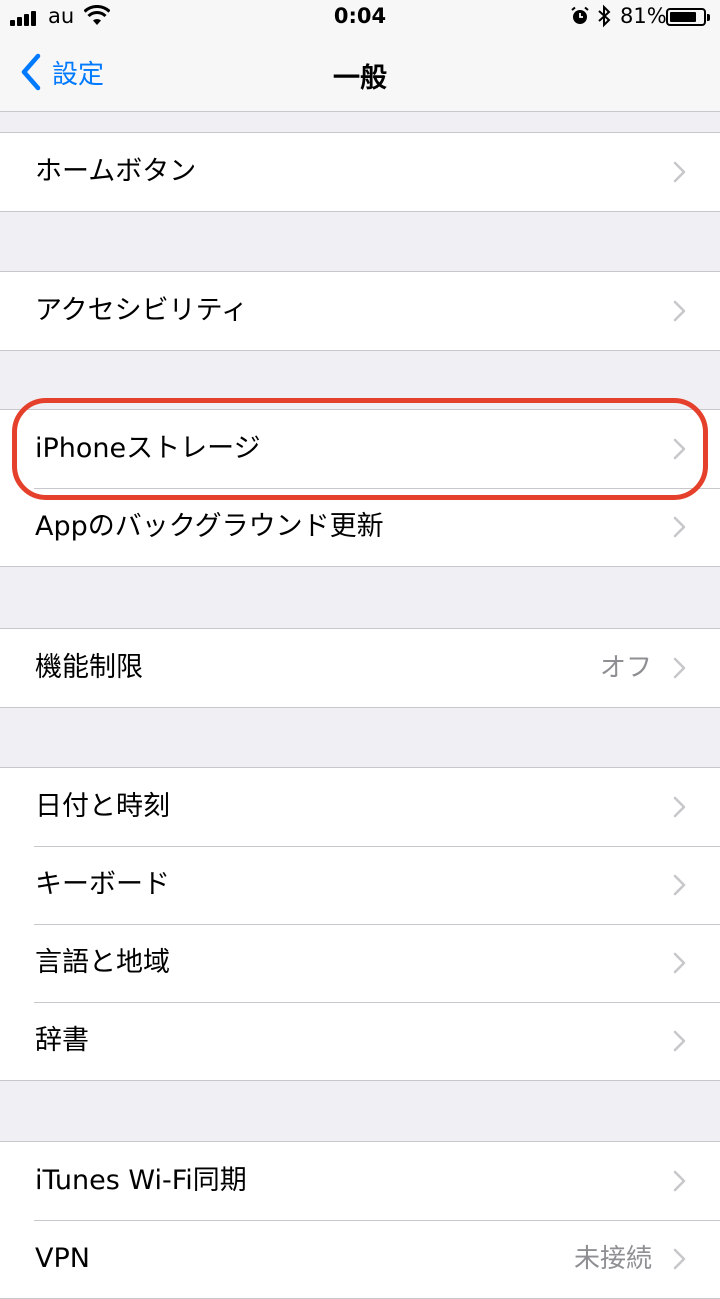  Describe the element at coordinates (360, 1041) in the screenshot. I see `settings-row: 辞書` at that location.